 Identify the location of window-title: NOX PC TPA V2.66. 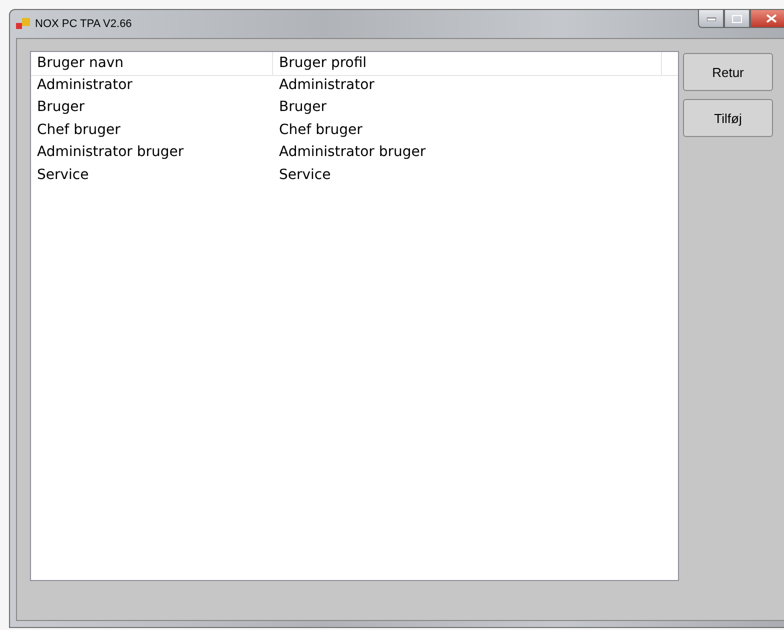
(83, 24).